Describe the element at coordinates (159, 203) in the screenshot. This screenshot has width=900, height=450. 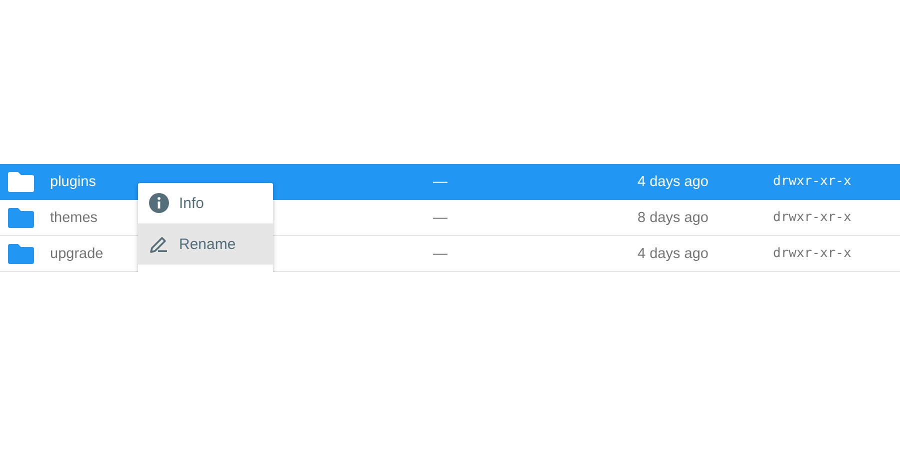
I see `info-icon` at that location.